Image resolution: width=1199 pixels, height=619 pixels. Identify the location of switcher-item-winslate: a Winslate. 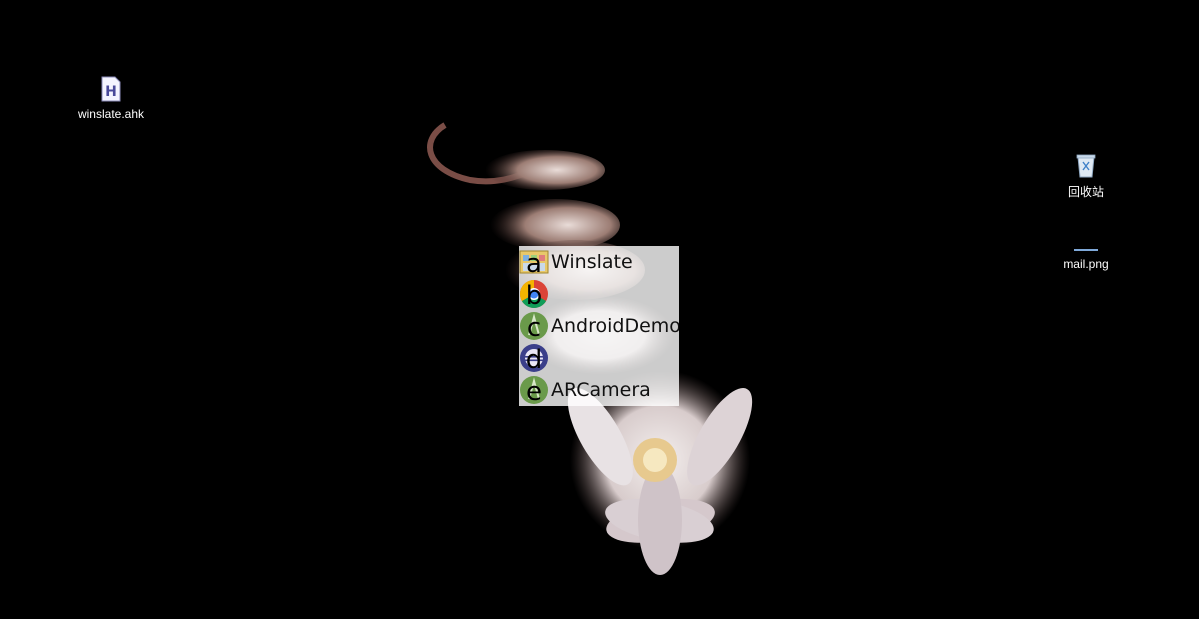
(599, 262).